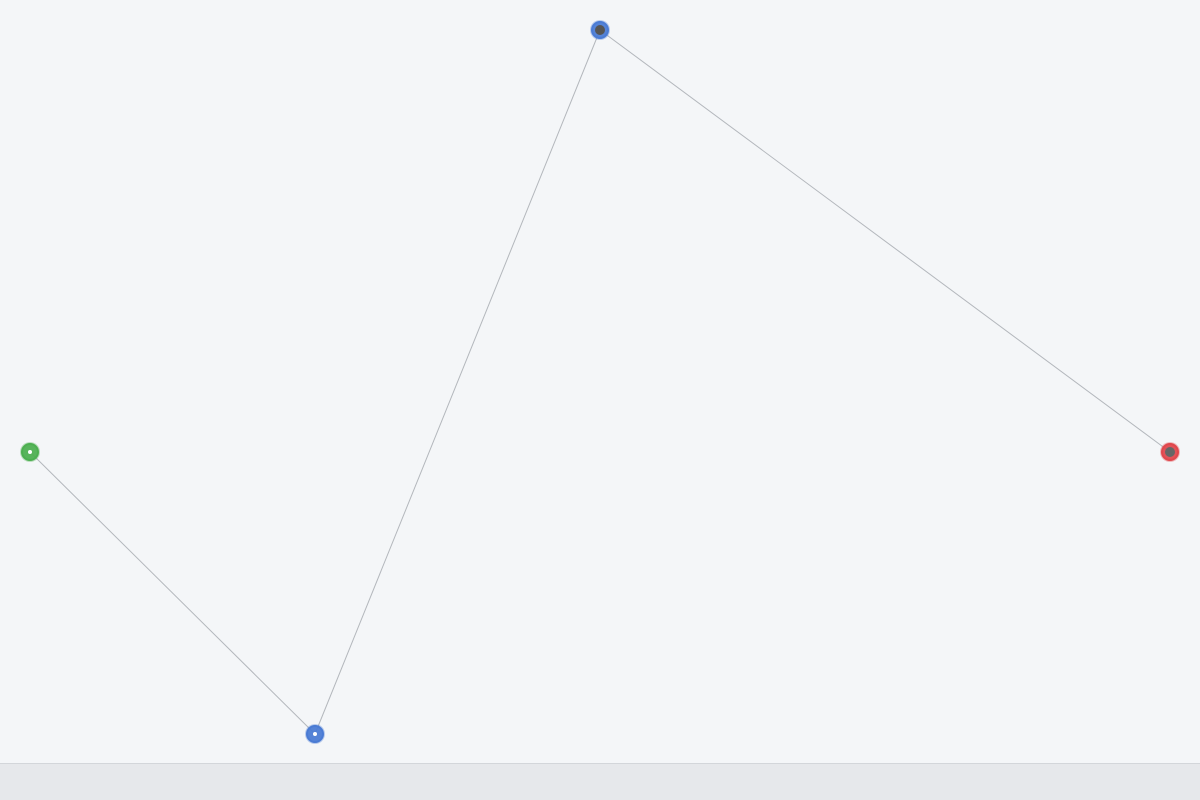 The image size is (1200, 800). I want to click on edge-start-bottom, so click(172, 593).